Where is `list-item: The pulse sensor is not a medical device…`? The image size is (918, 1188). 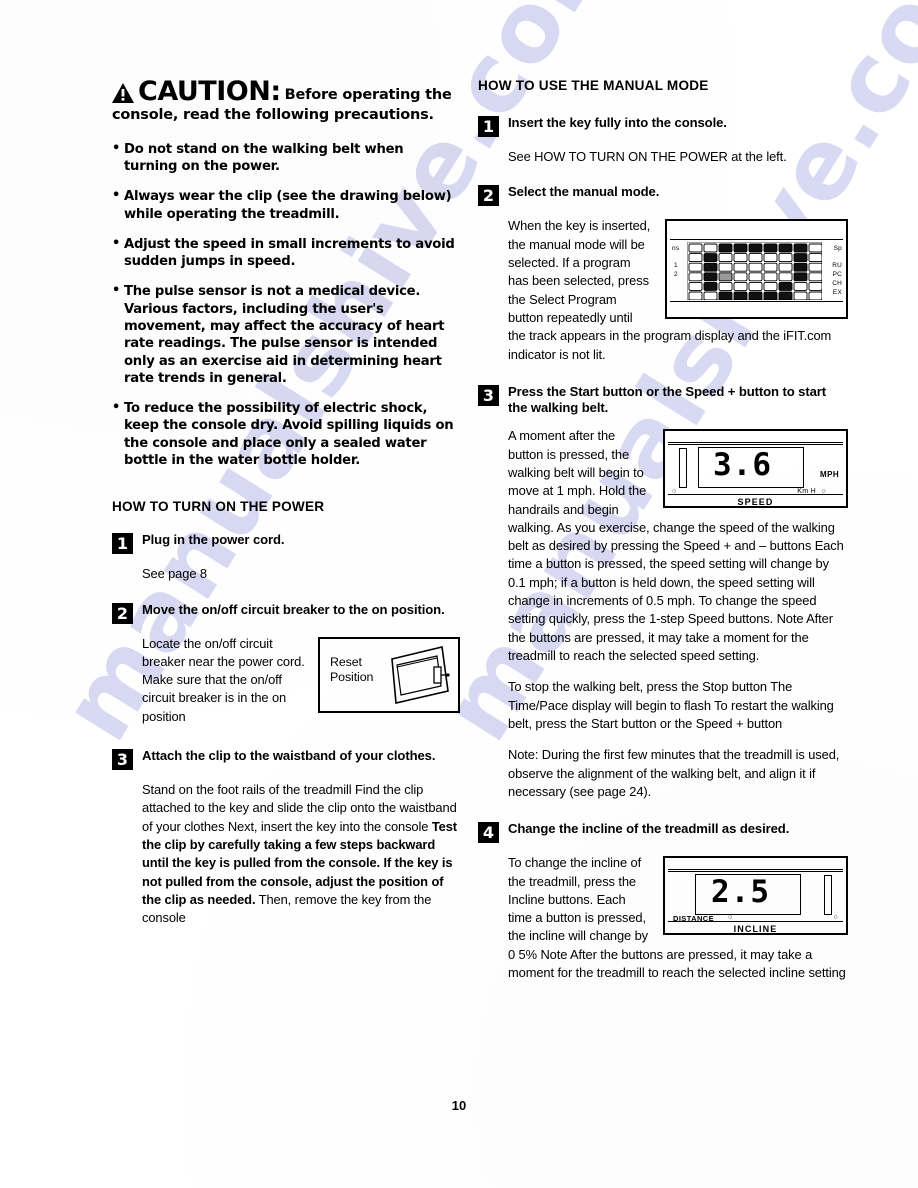
list-item: The pulse sensor is not a medical device… is located at coordinates (286, 334).